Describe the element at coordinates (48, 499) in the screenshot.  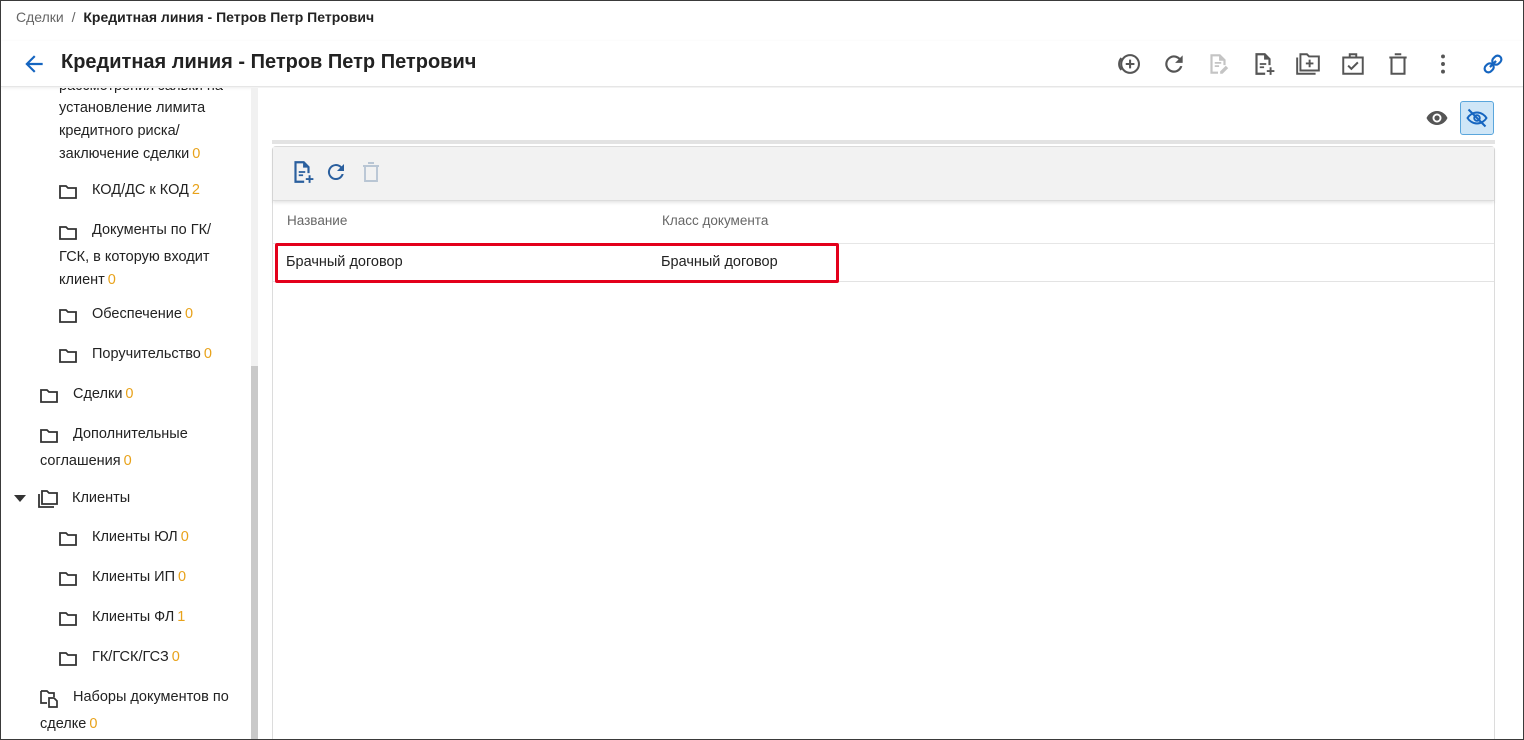
I see `folder-open-icon` at that location.